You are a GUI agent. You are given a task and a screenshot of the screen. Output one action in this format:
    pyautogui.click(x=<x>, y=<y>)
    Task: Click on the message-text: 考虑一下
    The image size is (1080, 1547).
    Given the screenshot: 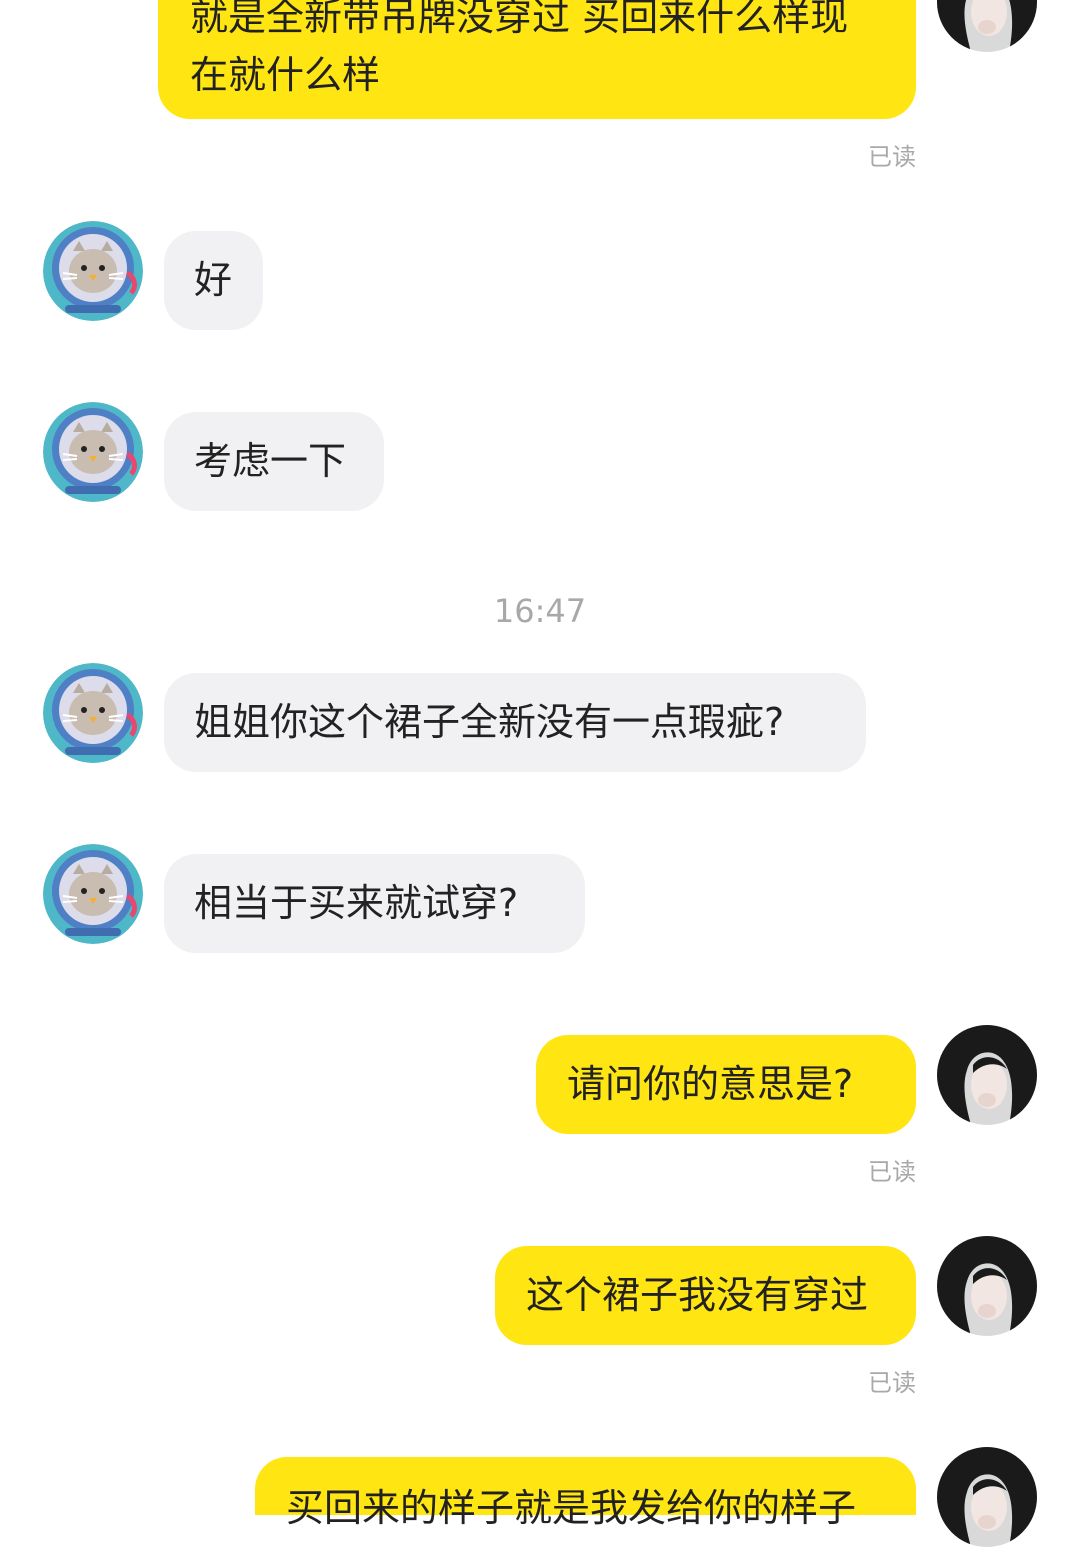 What is the action you would take?
    pyautogui.click(x=270, y=461)
    